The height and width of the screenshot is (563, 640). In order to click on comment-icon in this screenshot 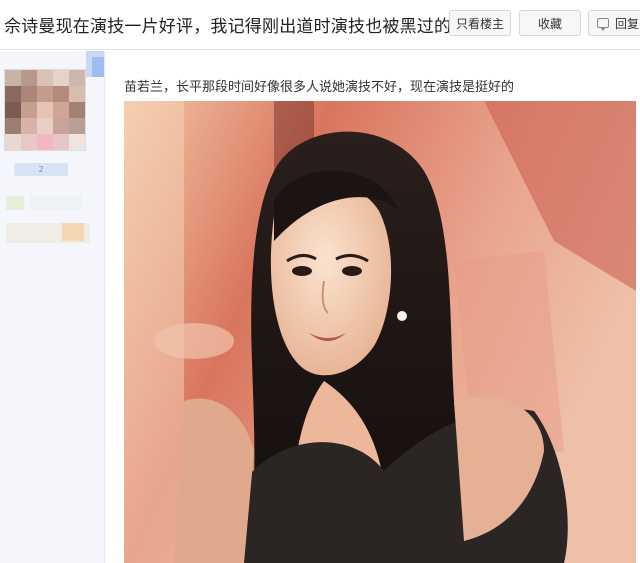, I will do `click(603, 24)`.